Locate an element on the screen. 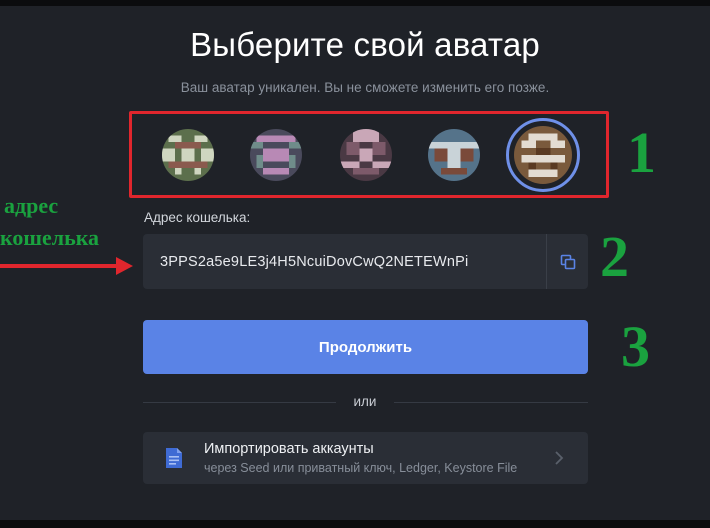  divider-or-text: или is located at coordinates (365, 401).